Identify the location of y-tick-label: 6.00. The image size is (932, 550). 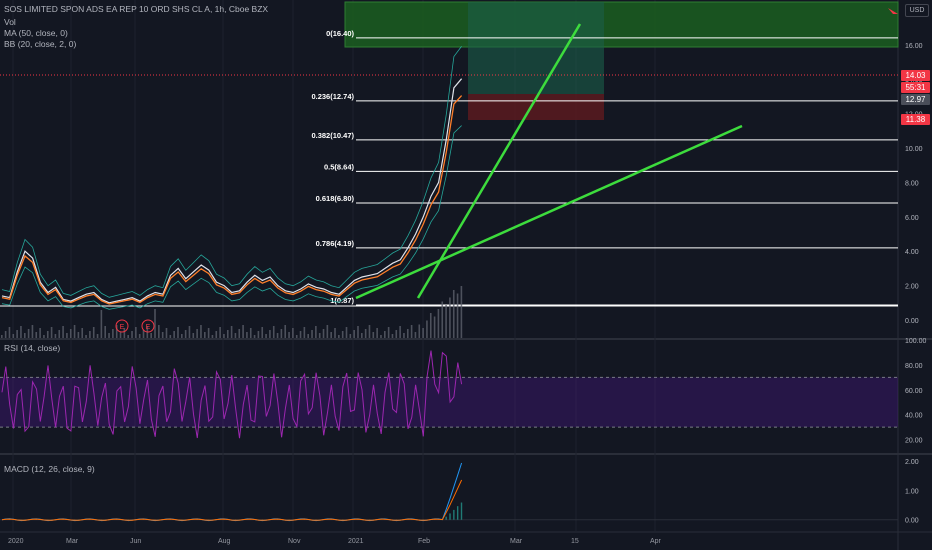
(912, 218).